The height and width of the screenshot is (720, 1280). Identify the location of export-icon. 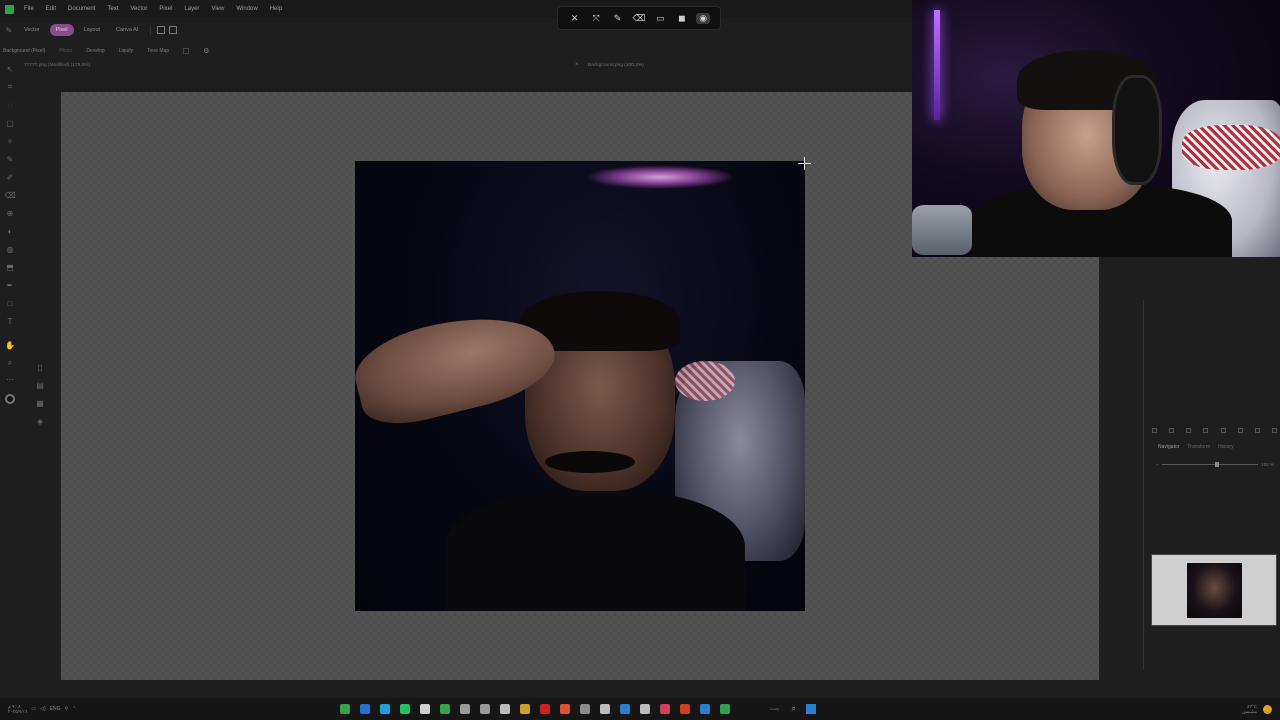
(186, 50).